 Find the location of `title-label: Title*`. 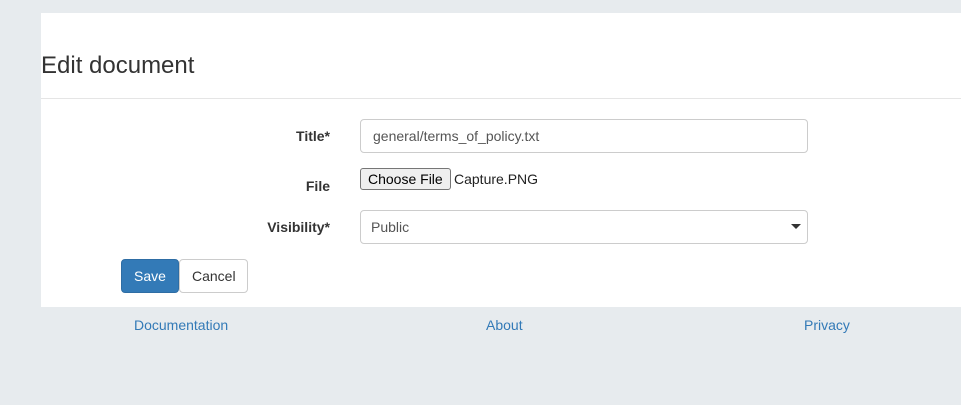

title-label: Title* is located at coordinates (313, 136).